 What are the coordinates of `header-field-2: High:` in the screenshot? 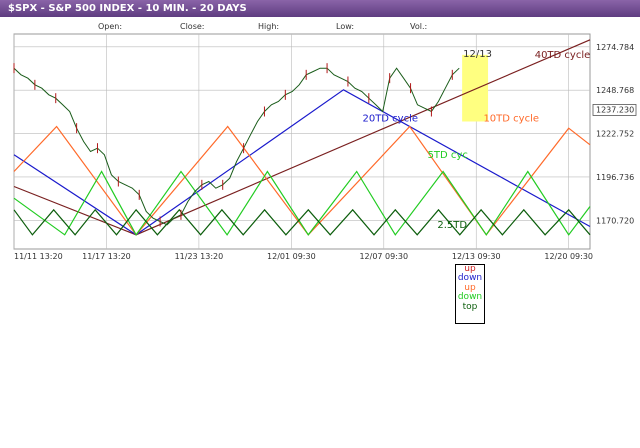 It's located at (268, 26).